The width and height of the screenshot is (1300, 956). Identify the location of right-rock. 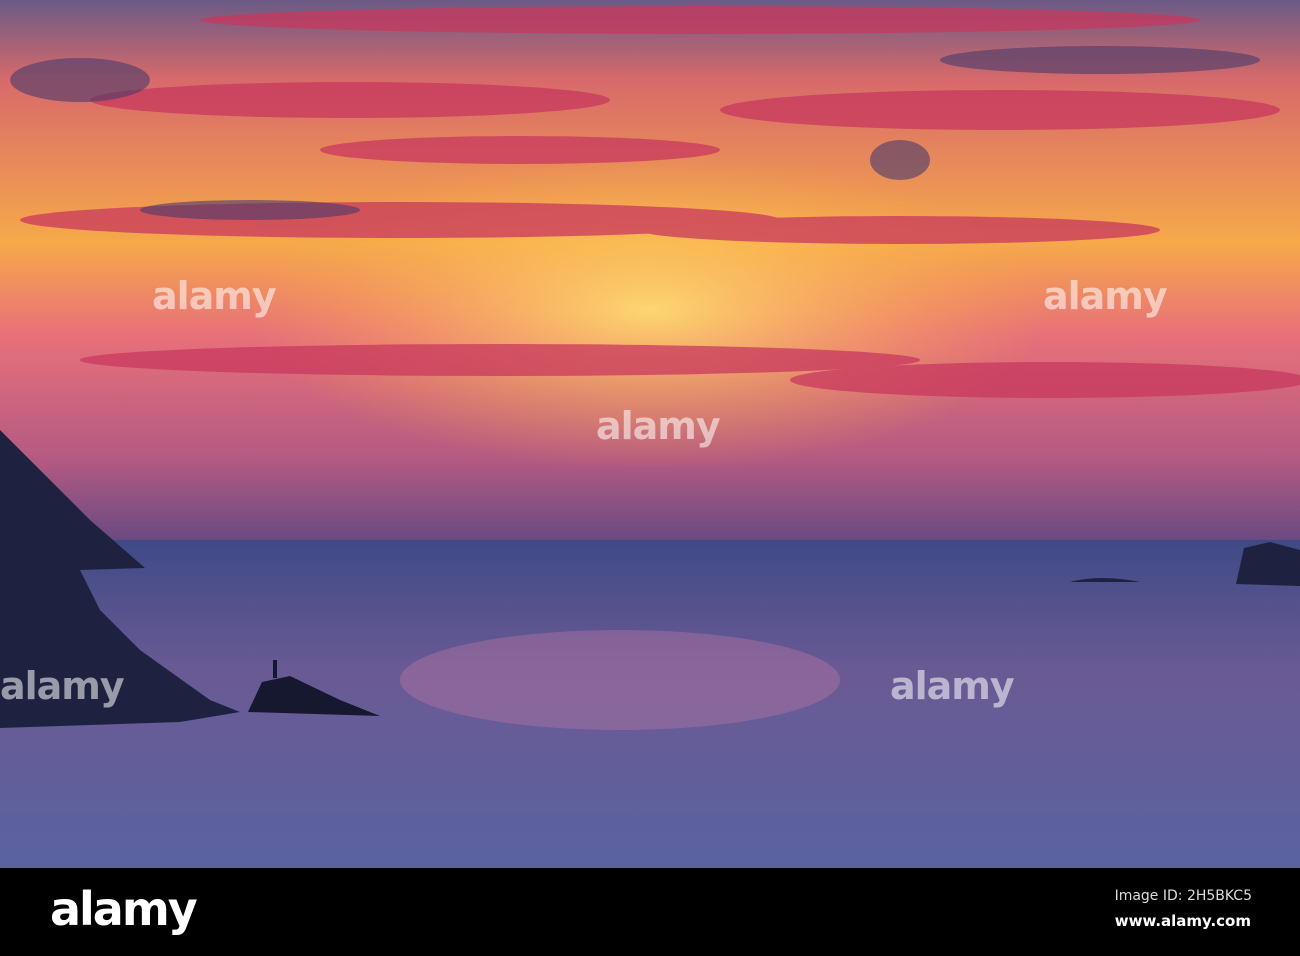
(1268, 564).